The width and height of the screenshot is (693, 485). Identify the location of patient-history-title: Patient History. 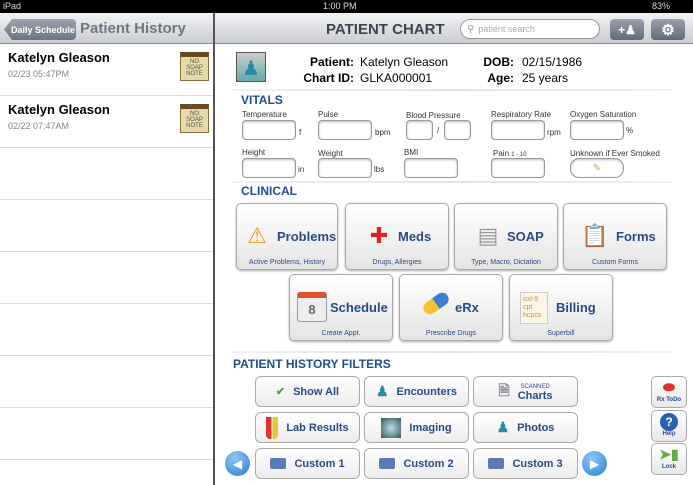
(133, 28).